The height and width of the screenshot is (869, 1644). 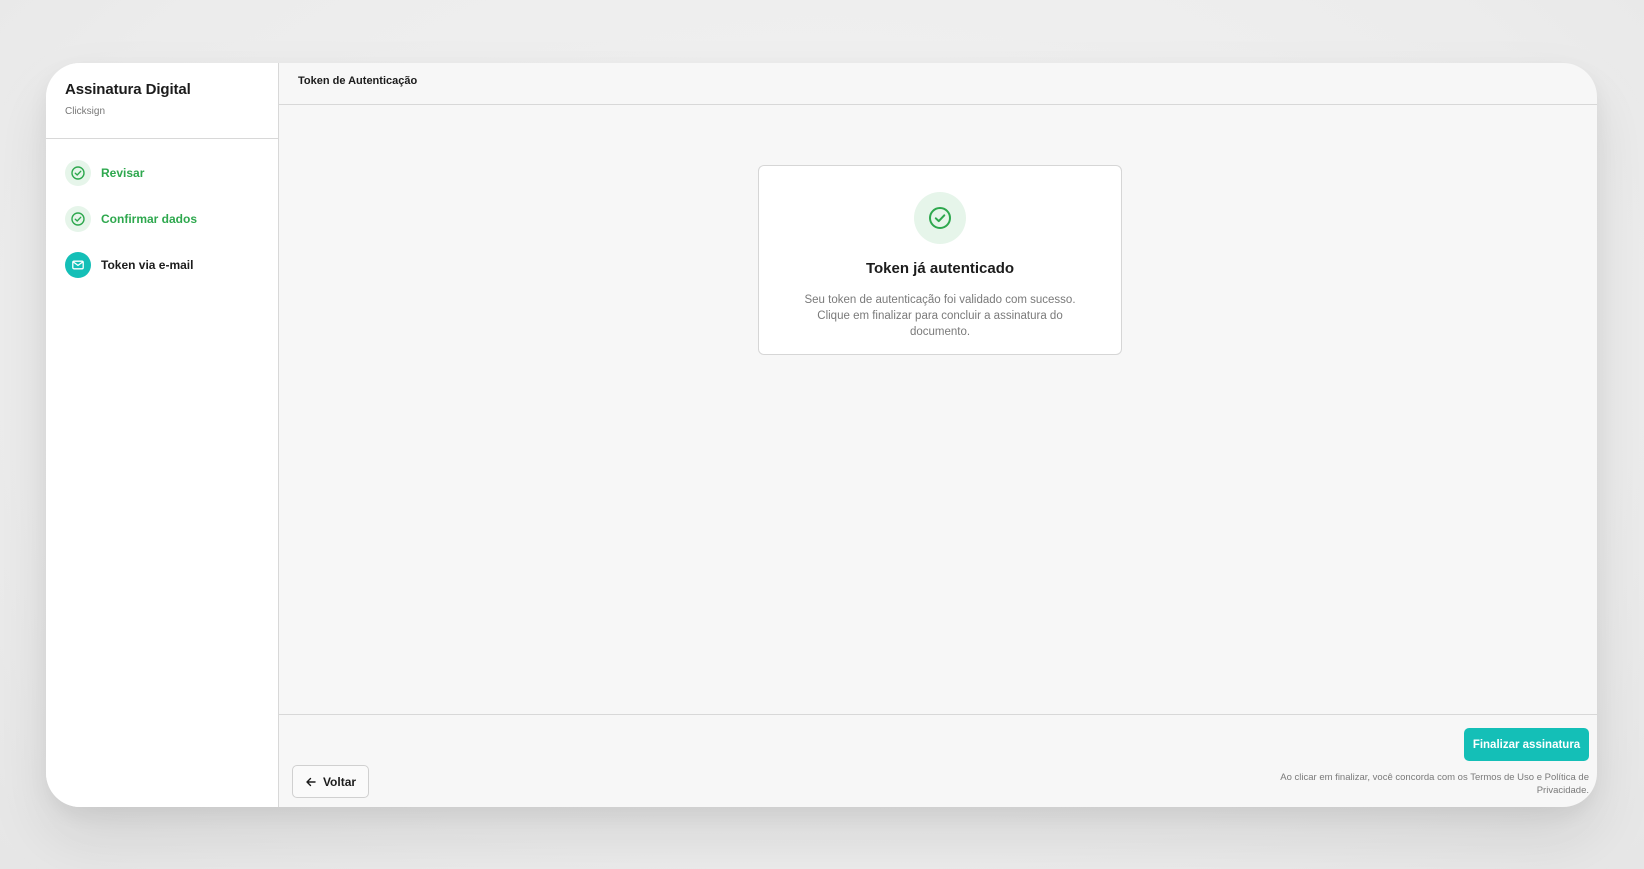 I want to click on back-button: Voltar, so click(x=330, y=781).